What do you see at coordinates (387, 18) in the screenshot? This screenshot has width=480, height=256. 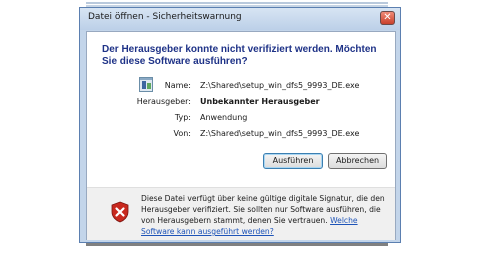 I see `close-icon: ✕` at bounding box center [387, 18].